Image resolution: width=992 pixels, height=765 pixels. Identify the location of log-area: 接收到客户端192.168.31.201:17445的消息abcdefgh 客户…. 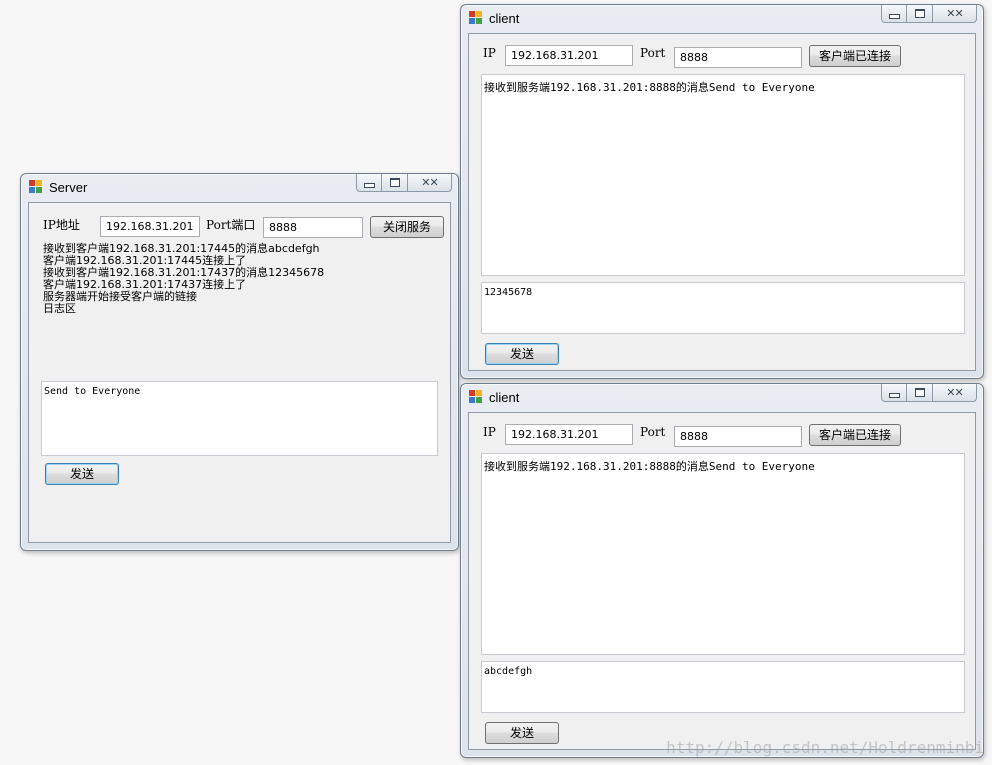
(183, 279).